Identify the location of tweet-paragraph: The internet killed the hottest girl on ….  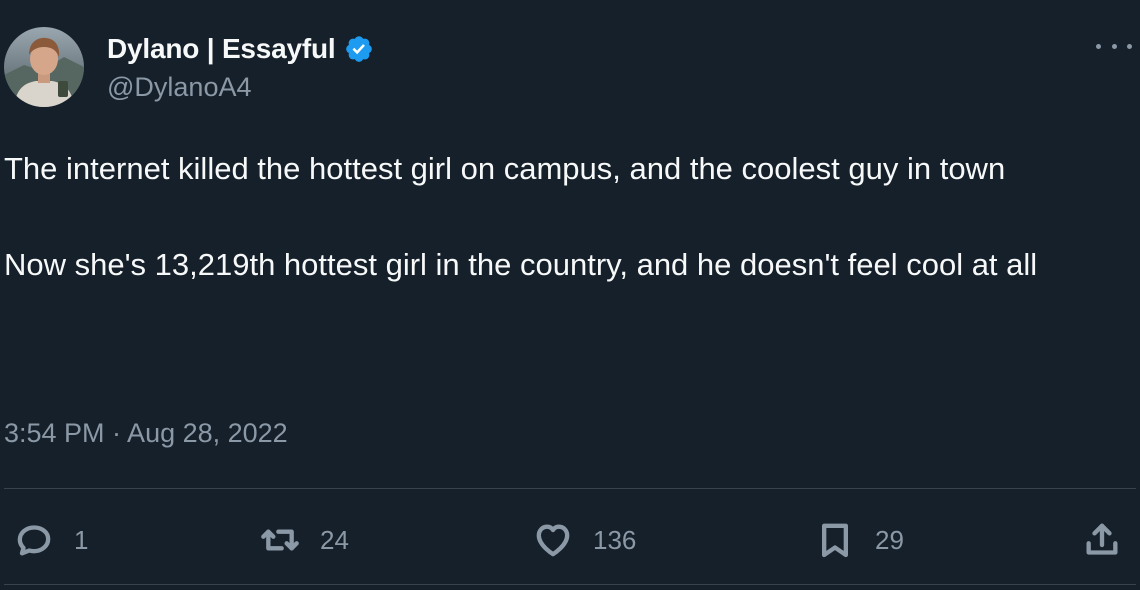
(505, 168).